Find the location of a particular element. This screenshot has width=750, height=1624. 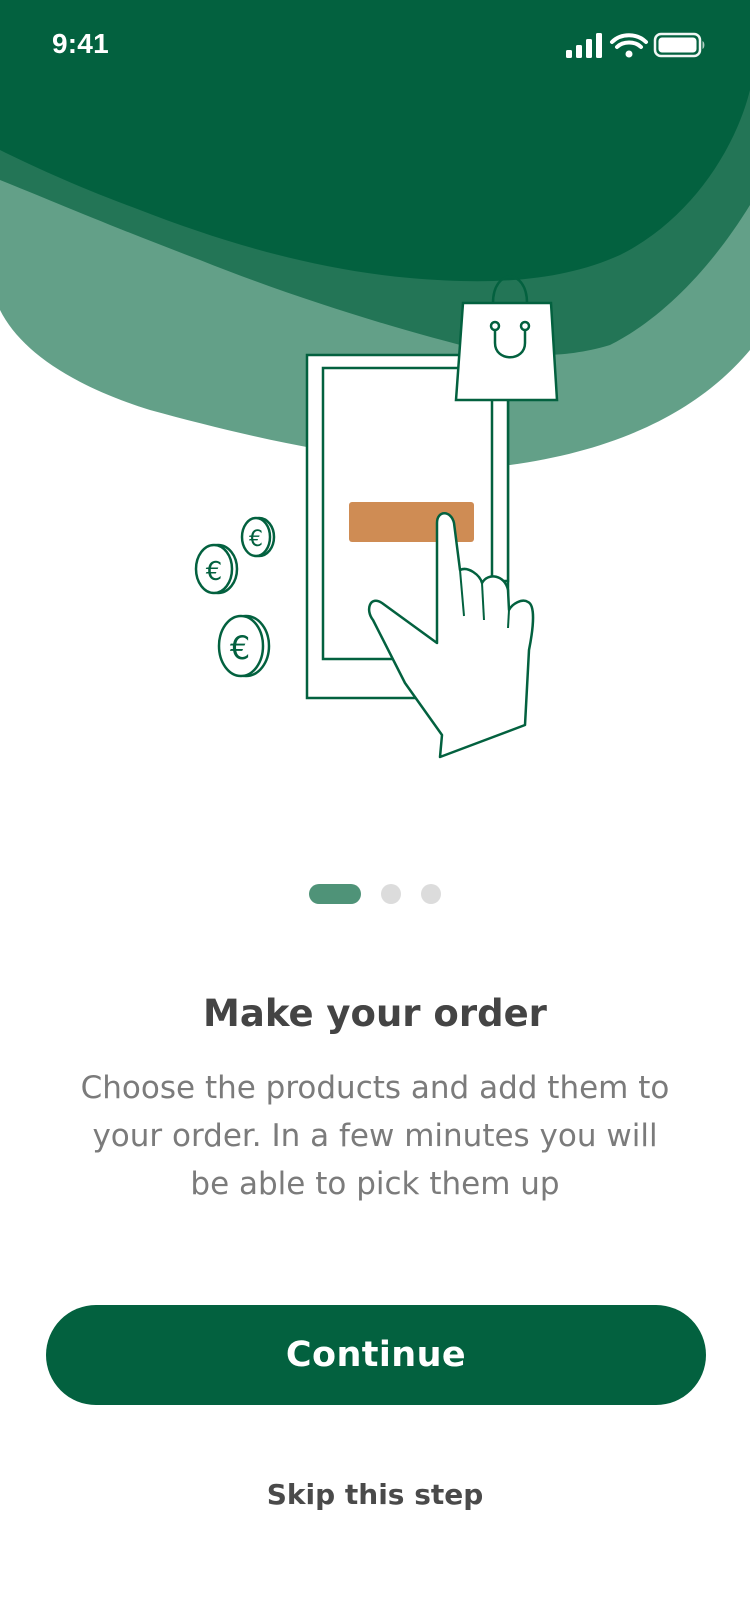

page-dot-1-active is located at coordinates (335, 894).